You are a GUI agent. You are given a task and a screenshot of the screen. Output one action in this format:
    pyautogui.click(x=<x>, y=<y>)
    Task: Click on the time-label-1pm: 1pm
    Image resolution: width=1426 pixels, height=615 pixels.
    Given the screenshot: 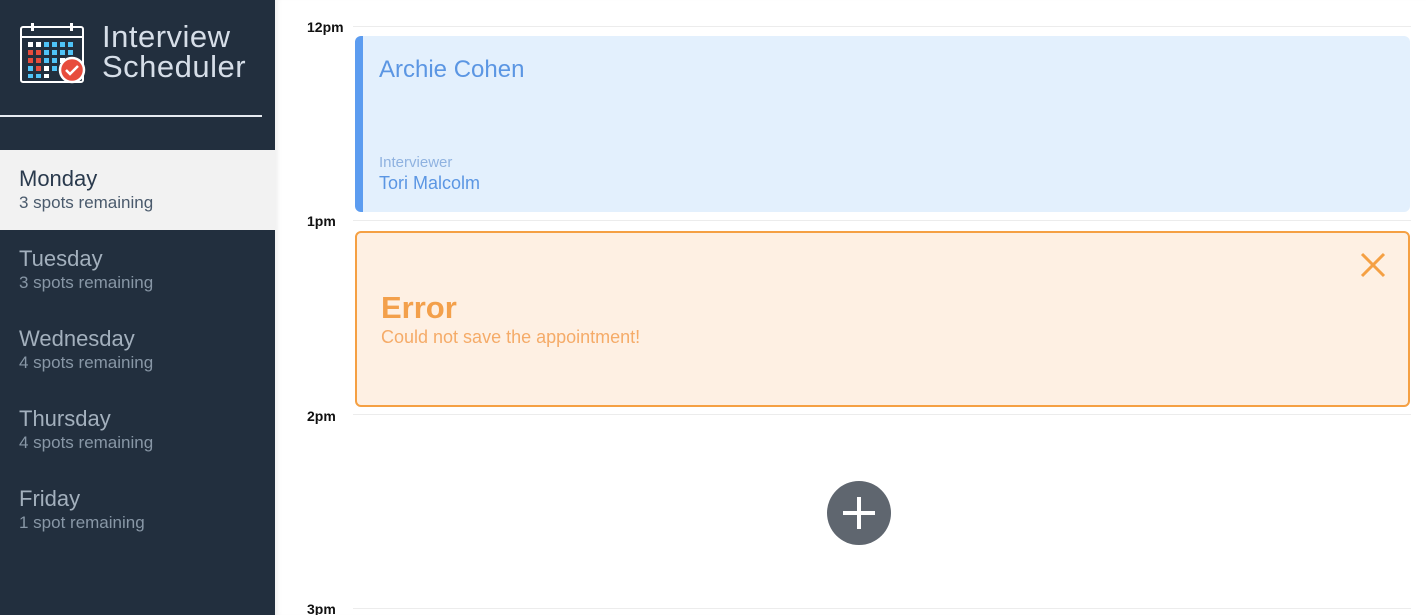 What is the action you would take?
    pyautogui.click(x=321, y=221)
    